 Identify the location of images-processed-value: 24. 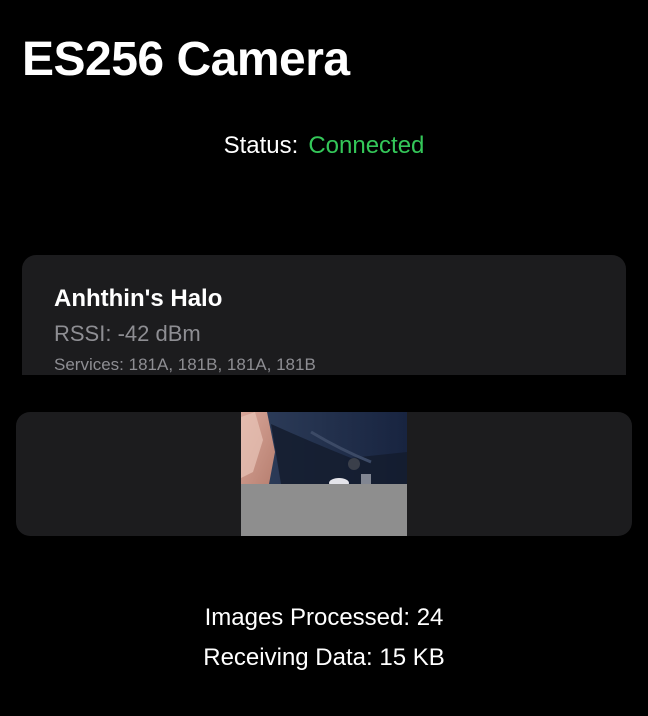
(430, 617).